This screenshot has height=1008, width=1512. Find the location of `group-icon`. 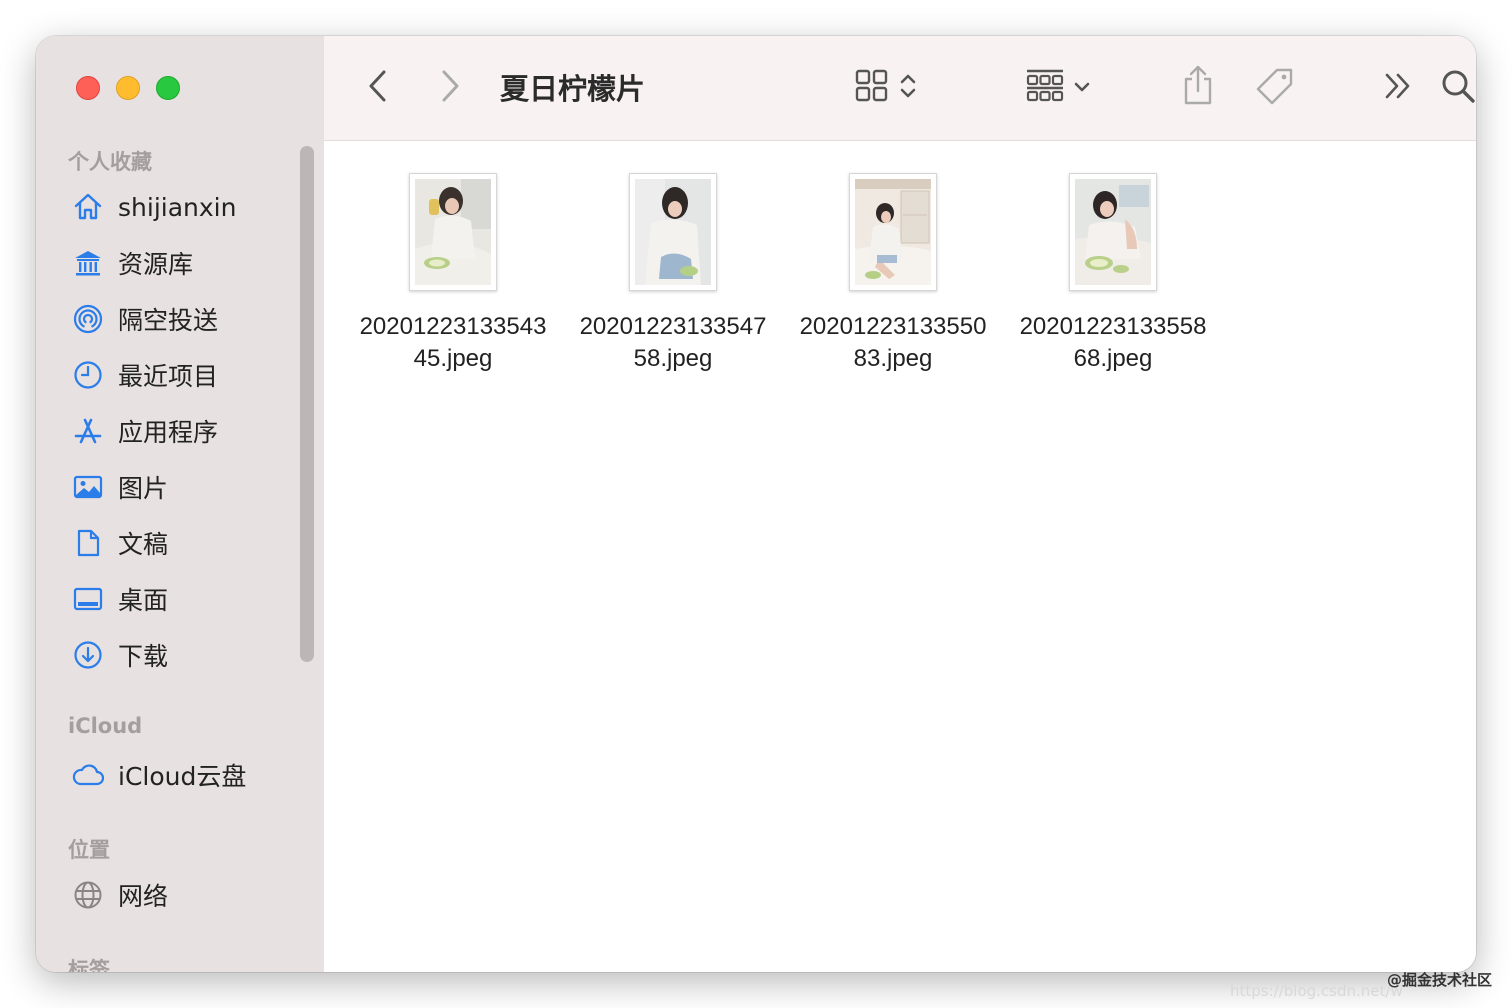

group-icon is located at coordinates (1045, 88).